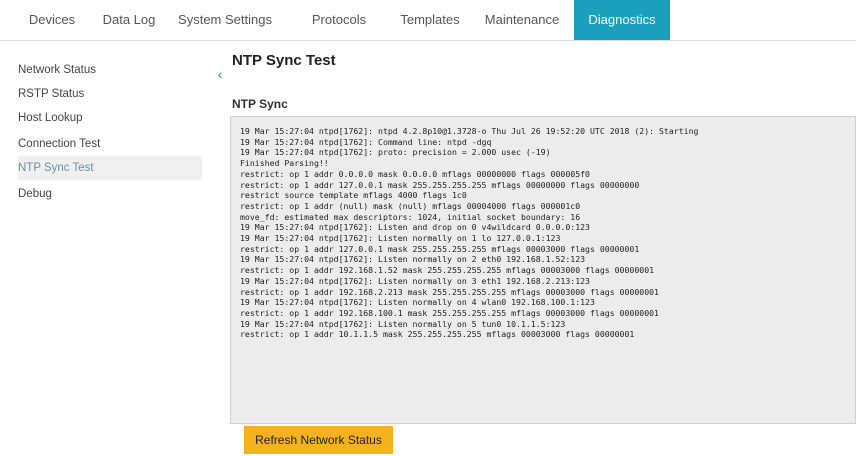 The image size is (856, 456). I want to click on sidebar-item-label: Debug, so click(35, 194).